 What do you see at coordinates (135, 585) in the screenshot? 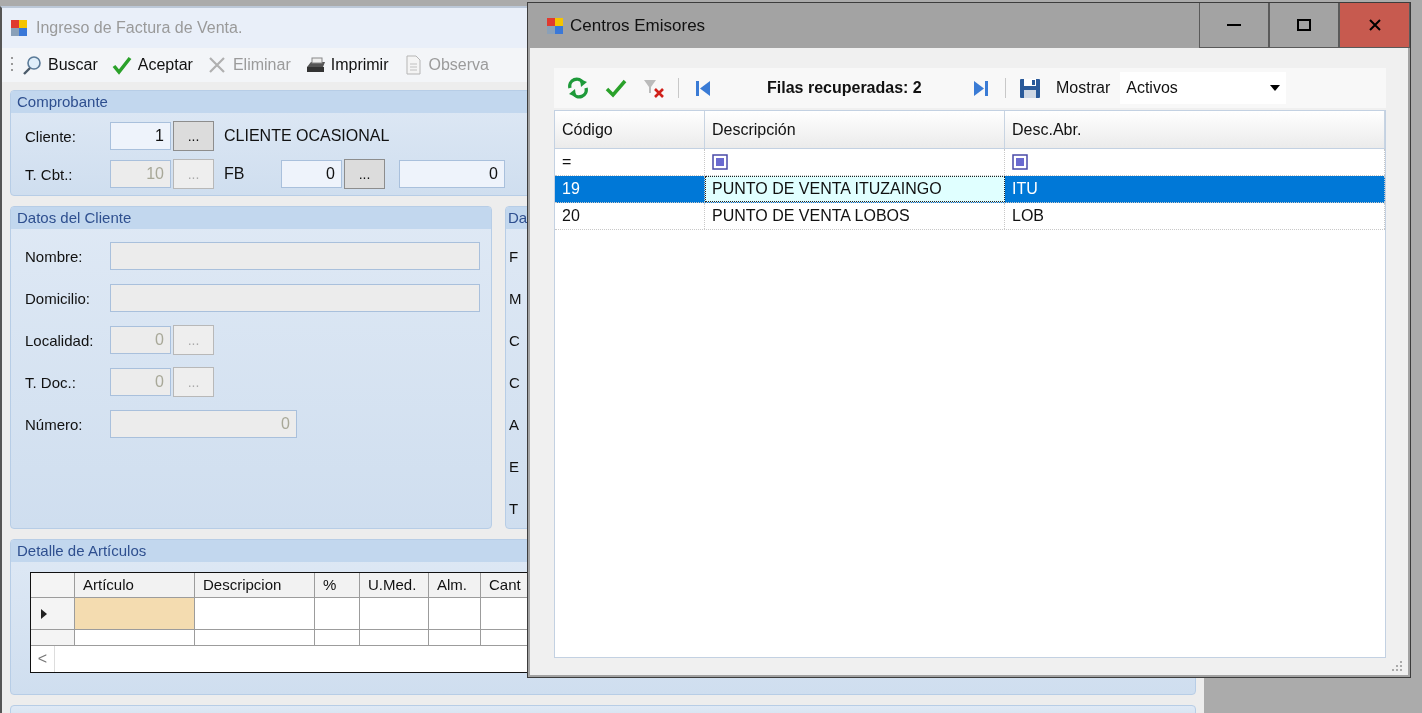
I see `column-header: Artículo` at bounding box center [135, 585].